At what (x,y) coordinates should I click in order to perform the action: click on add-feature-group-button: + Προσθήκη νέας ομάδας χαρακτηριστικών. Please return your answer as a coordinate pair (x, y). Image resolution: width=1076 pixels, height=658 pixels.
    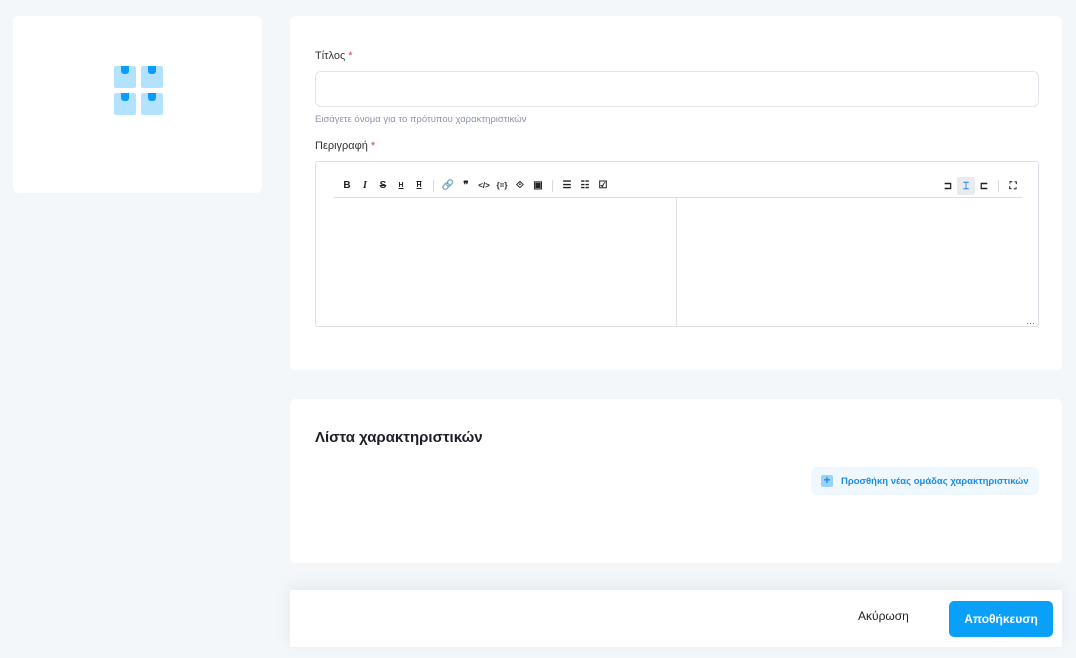
    Looking at the image, I should click on (925, 481).